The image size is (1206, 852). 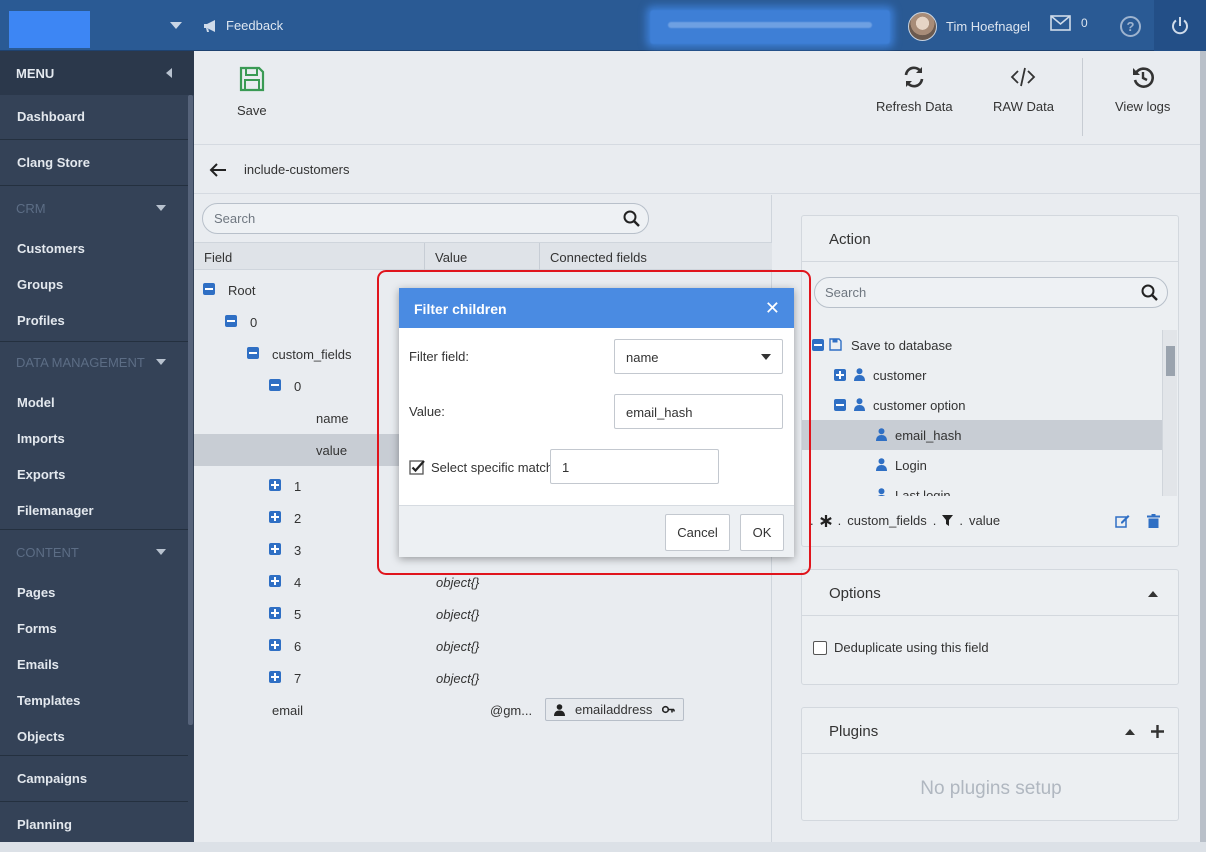 What do you see at coordinates (982, 345) in the screenshot?
I see `tree-item-save-to-database: Save to database` at bounding box center [982, 345].